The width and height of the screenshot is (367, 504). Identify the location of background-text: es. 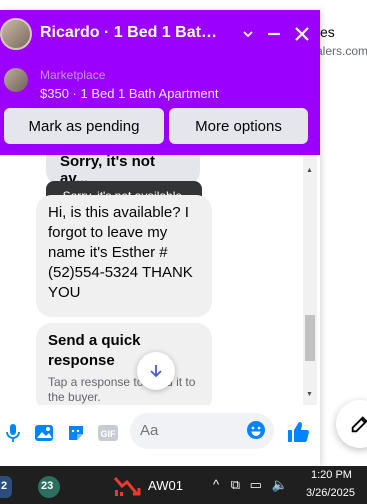
(327, 32).